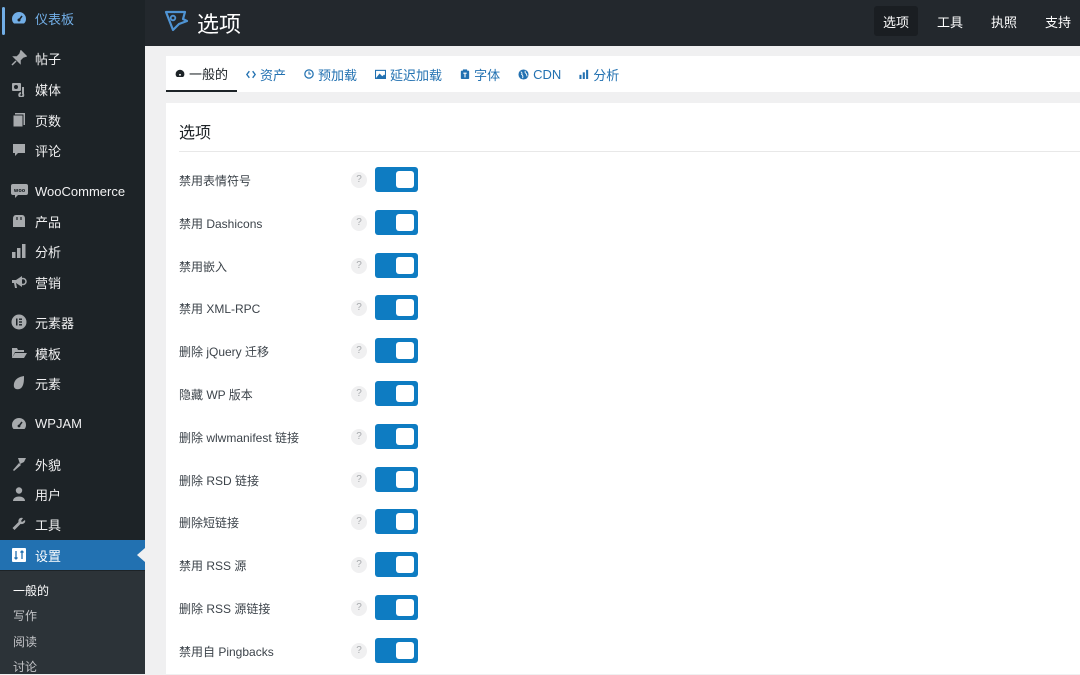  What do you see at coordinates (72, 494) in the screenshot?
I see `sidebar-item-users: 用户` at bounding box center [72, 494].